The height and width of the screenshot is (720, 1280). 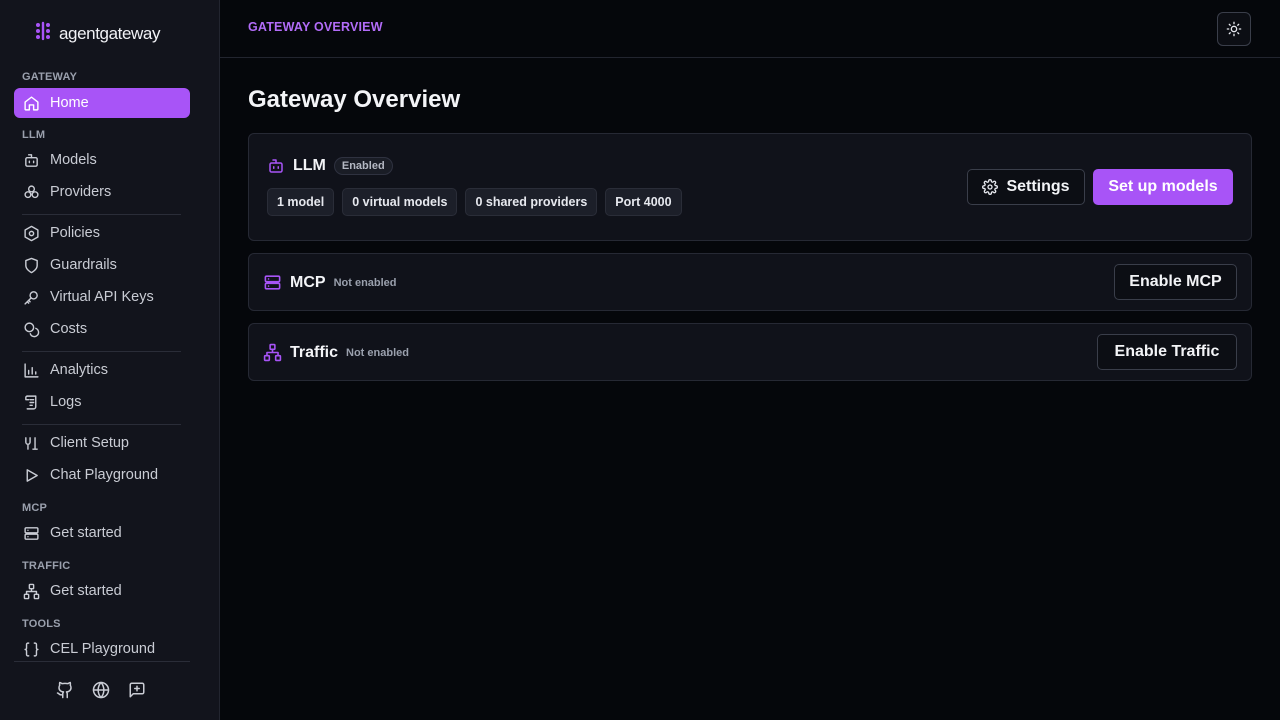 What do you see at coordinates (31, 649) in the screenshot?
I see `braces-icon` at bounding box center [31, 649].